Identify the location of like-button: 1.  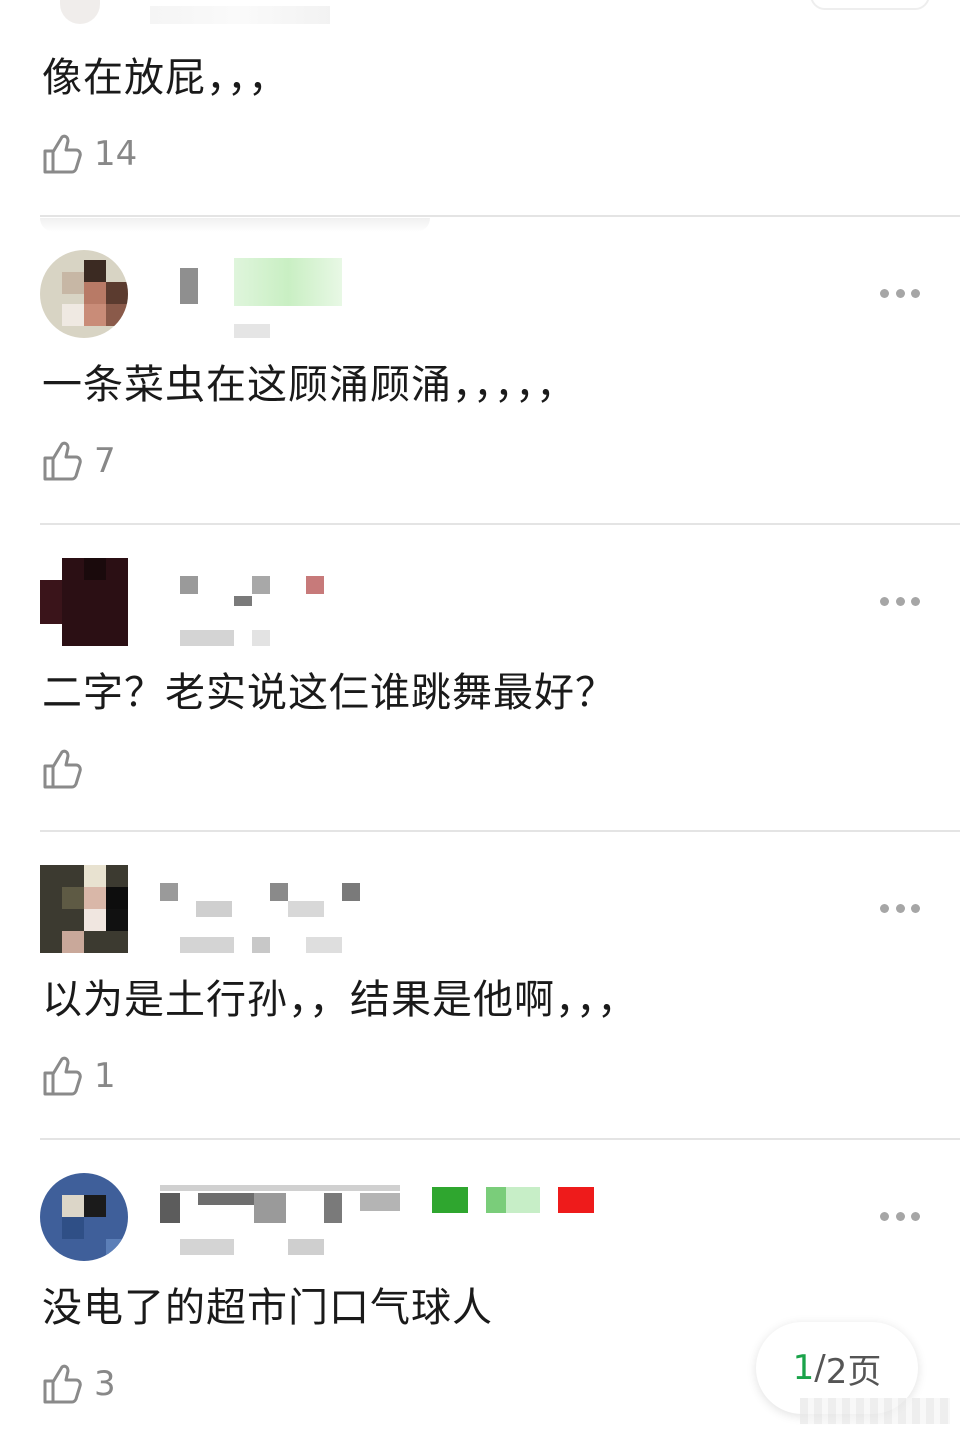
(79, 1076).